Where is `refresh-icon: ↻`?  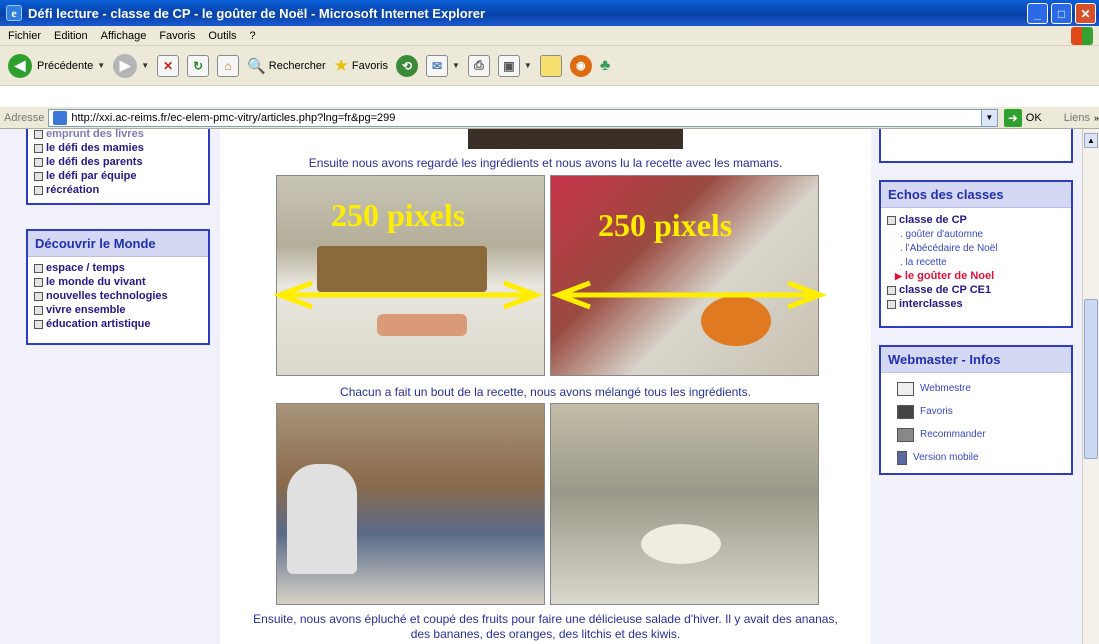
refresh-icon: ↻ is located at coordinates (198, 65).